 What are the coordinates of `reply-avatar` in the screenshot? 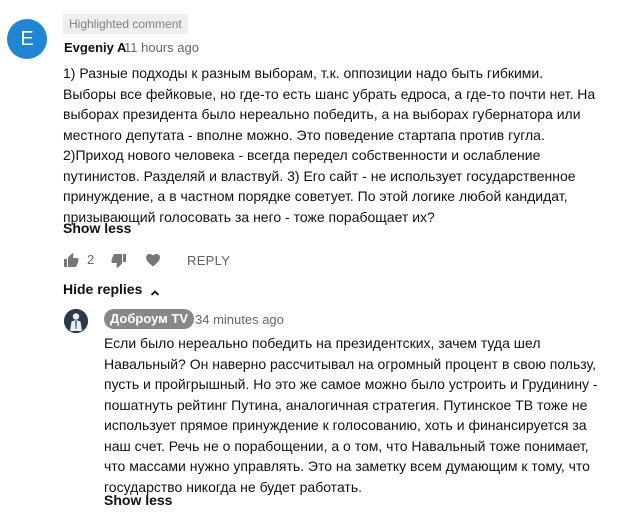 It's located at (76, 321).